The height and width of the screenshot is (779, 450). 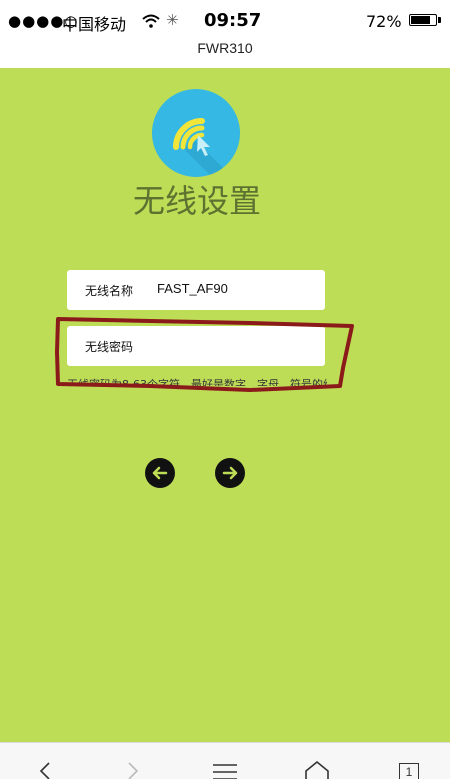 What do you see at coordinates (45, 768) in the screenshot?
I see `back-icon` at bounding box center [45, 768].